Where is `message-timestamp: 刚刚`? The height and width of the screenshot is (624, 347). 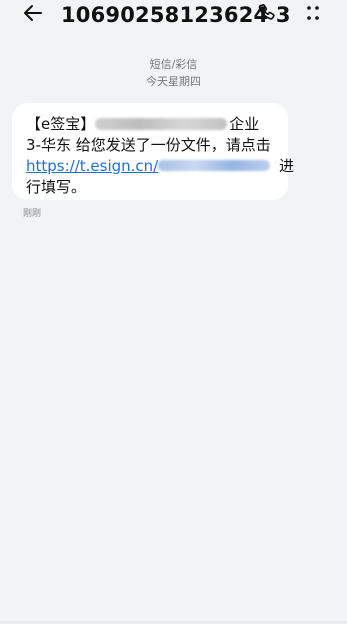
message-timestamp: 刚刚 is located at coordinates (32, 214).